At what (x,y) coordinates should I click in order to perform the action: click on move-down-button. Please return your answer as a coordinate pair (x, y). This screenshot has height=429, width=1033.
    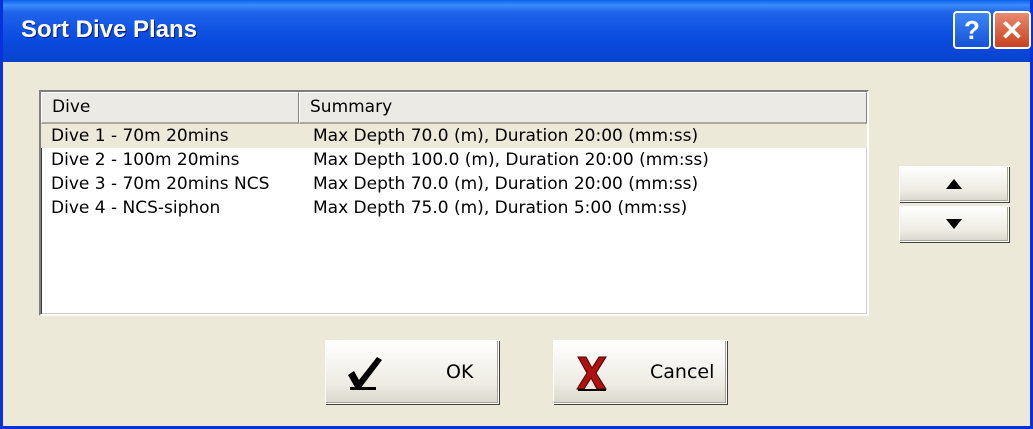
    Looking at the image, I should click on (954, 224).